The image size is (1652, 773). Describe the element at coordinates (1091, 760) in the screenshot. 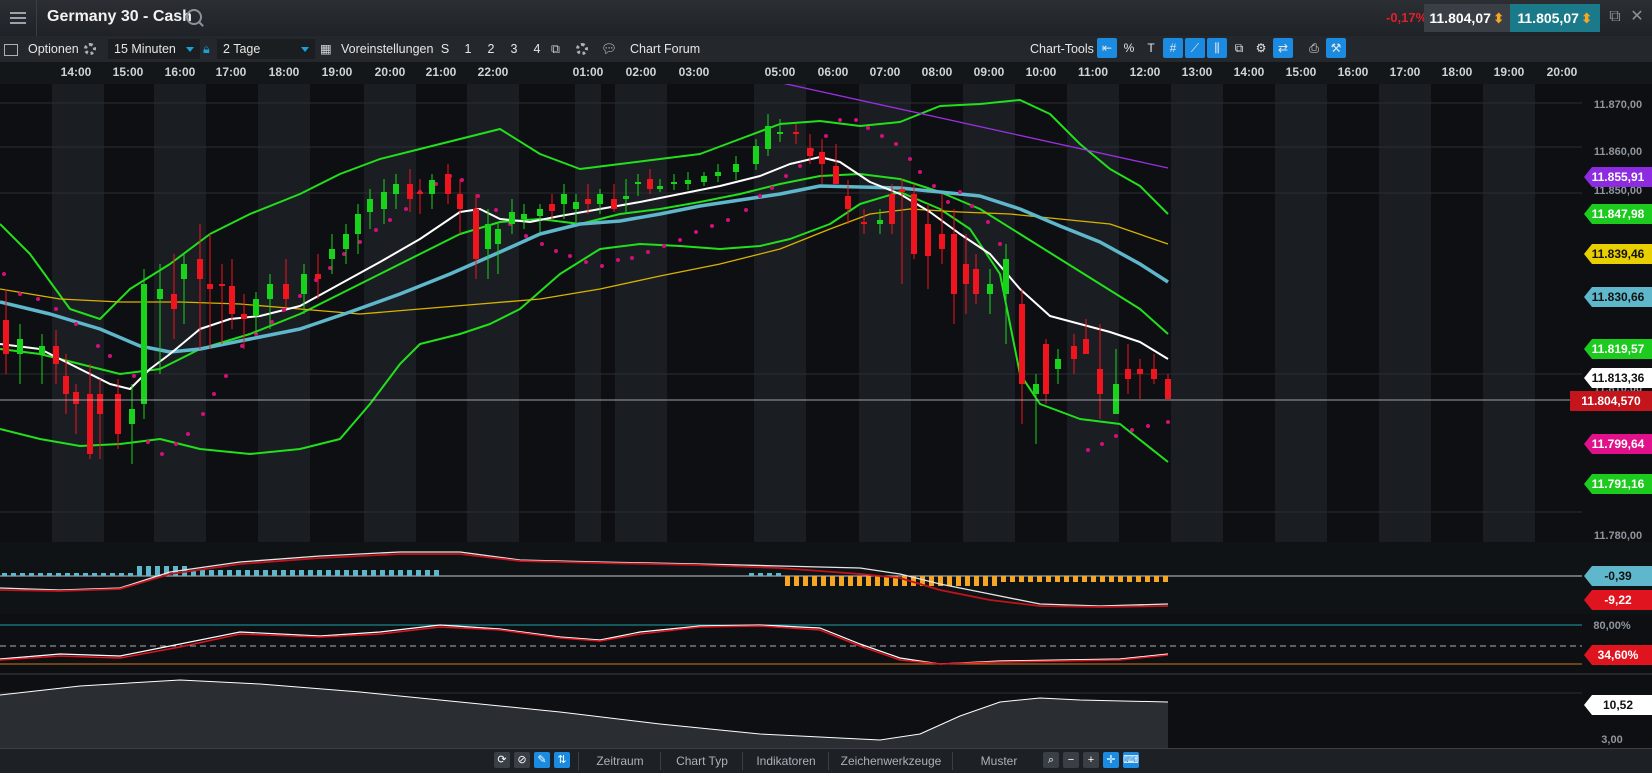

I see `zoom-in-icon: +` at that location.